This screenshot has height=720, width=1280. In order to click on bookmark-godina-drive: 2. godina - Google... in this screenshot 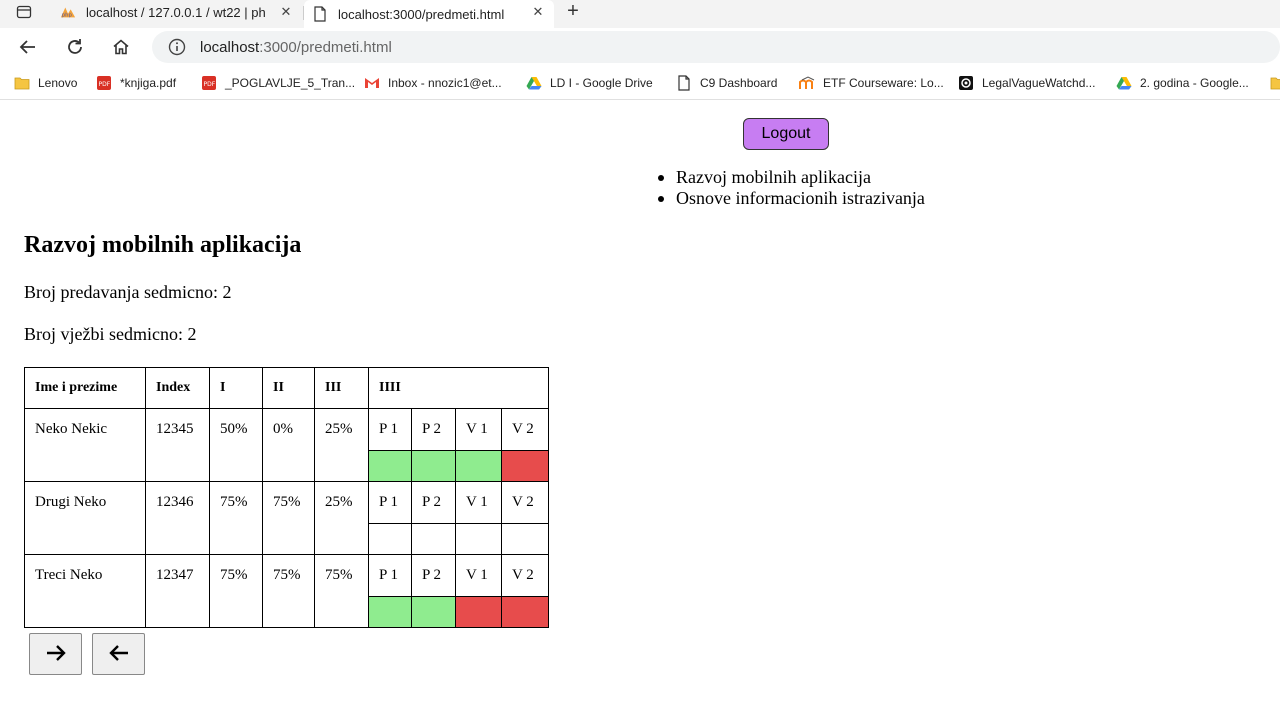, I will do `click(1182, 83)`.